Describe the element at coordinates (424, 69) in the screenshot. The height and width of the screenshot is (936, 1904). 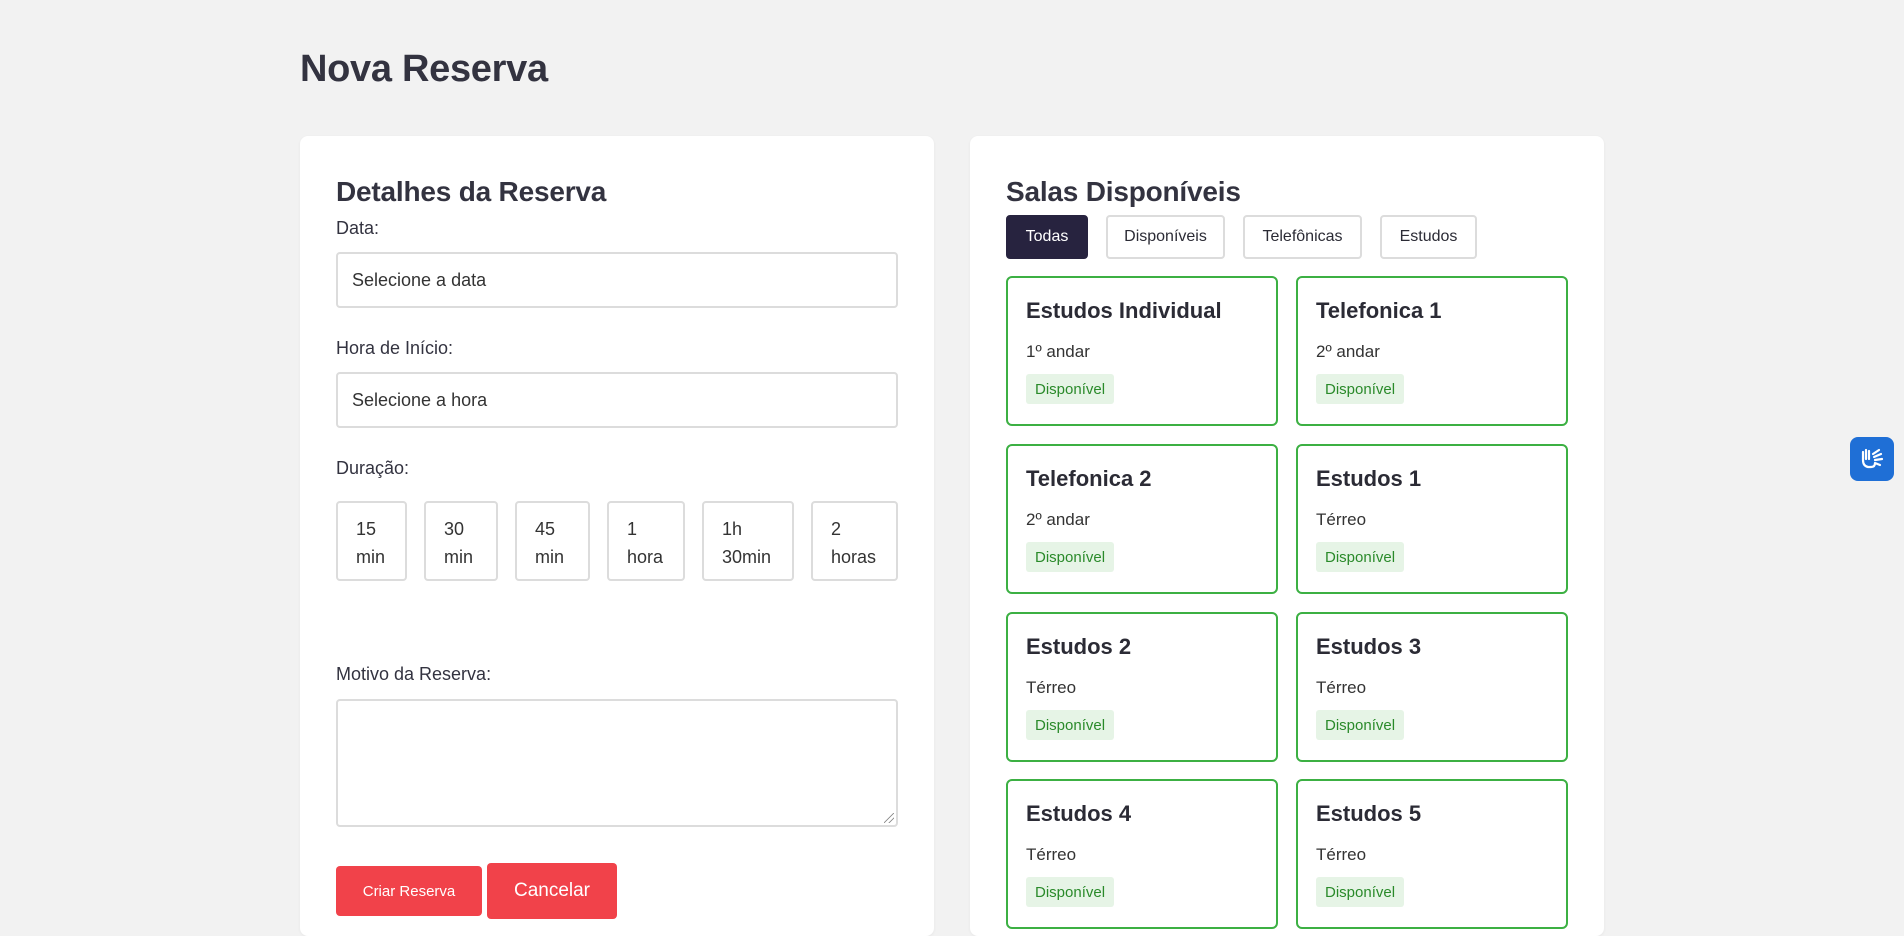
I see `page-title: Nova Reserva` at that location.